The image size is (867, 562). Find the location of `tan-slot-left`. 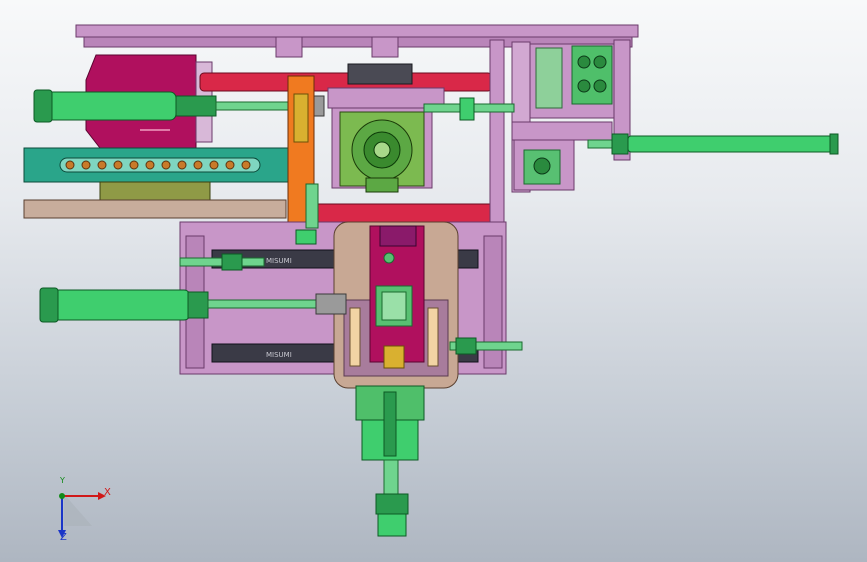

tan-slot-left is located at coordinates (355, 337).